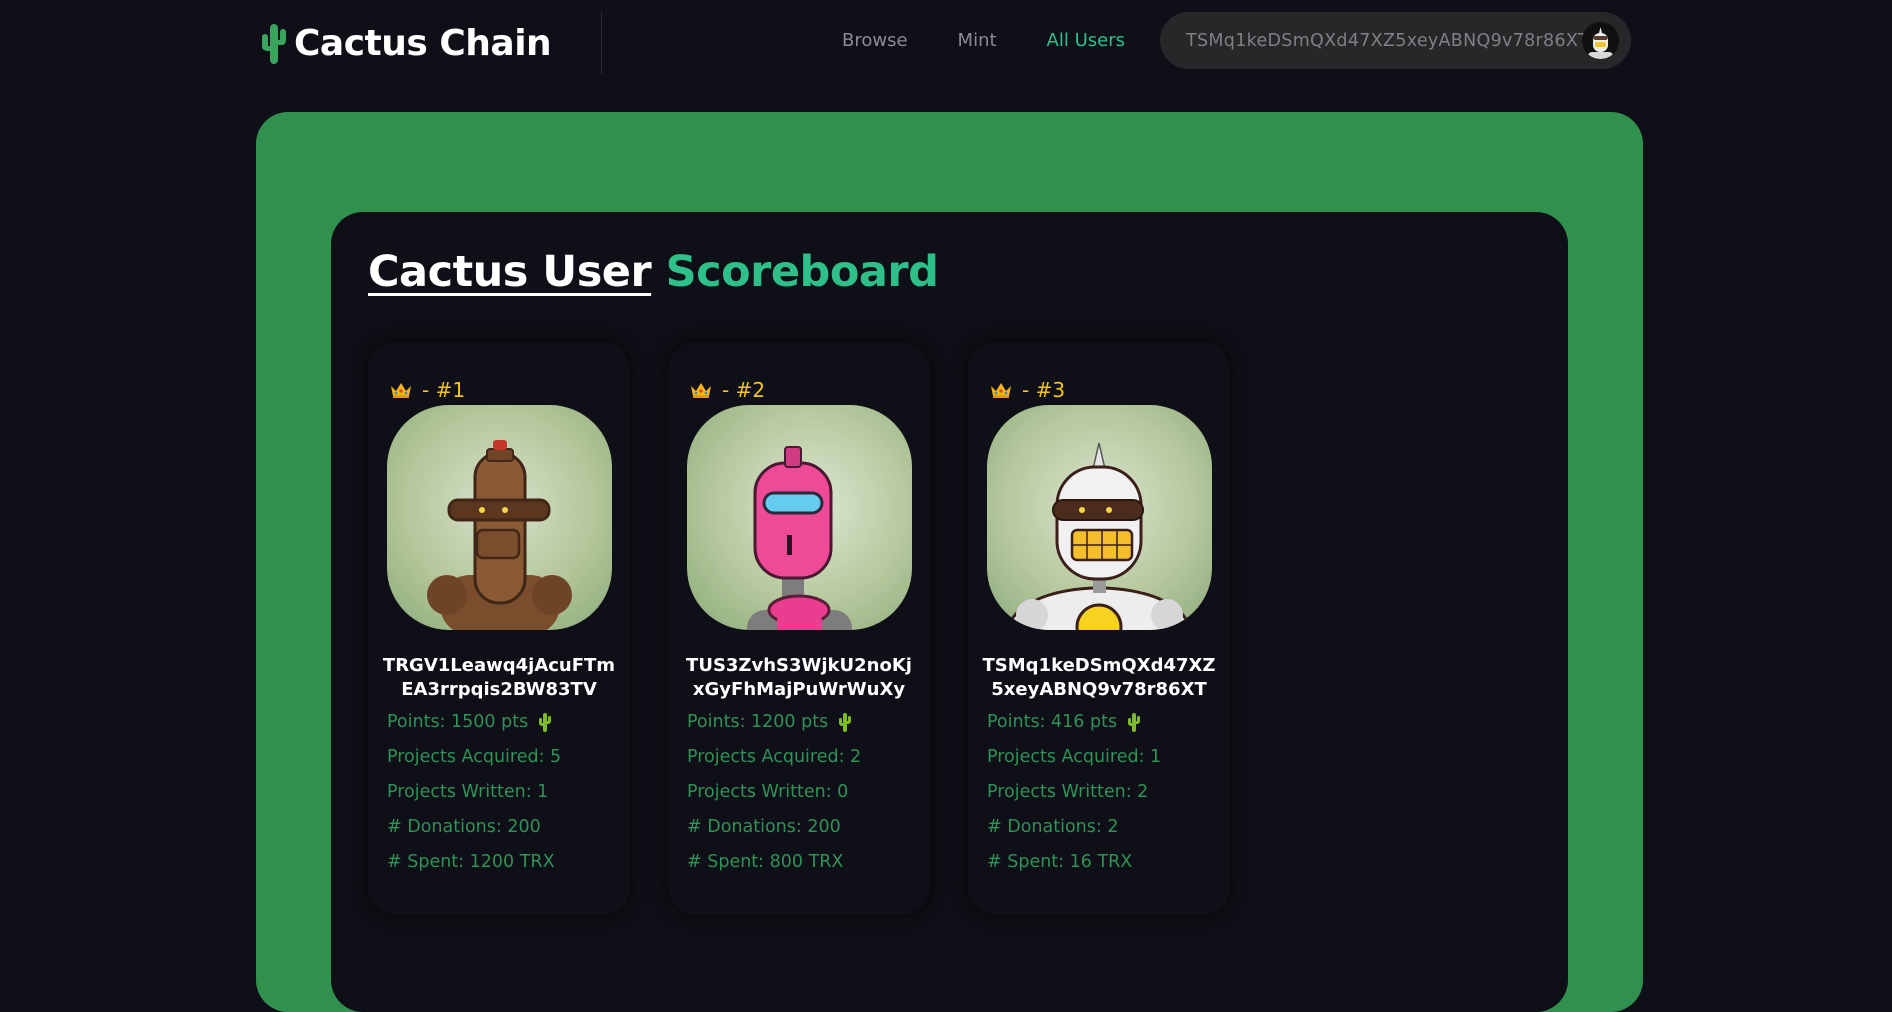 This screenshot has height=1012, width=1892. What do you see at coordinates (774, 757) in the screenshot?
I see `stat-projects-acquired: Projects Acquired: 2` at bounding box center [774, 757].